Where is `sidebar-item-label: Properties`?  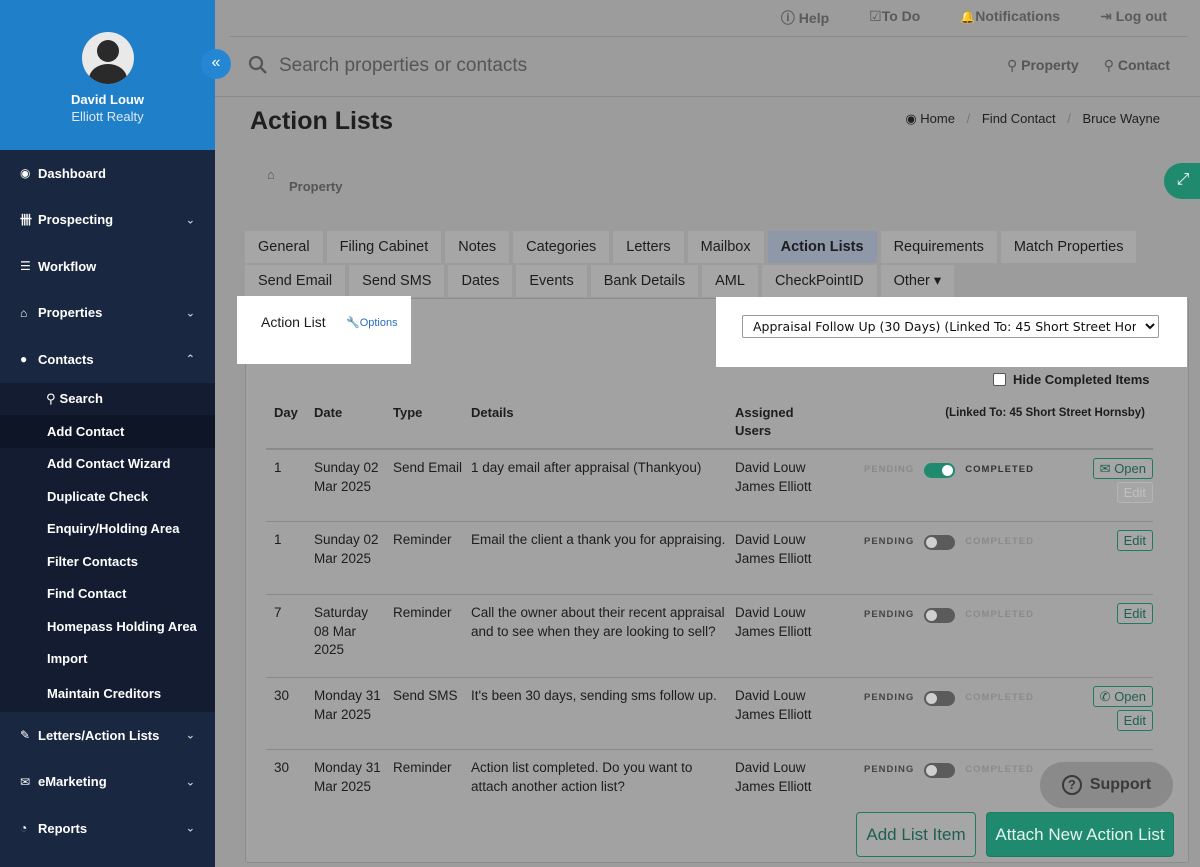
sidebar-item-label: Properties is located at coordinates (70, 313).